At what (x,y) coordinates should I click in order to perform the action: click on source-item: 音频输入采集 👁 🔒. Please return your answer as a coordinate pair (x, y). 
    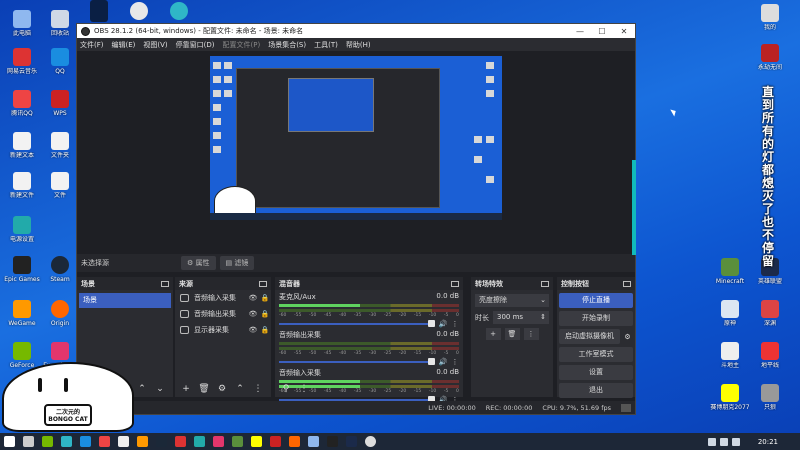
    Looking at the image, I should click on (223, 298).